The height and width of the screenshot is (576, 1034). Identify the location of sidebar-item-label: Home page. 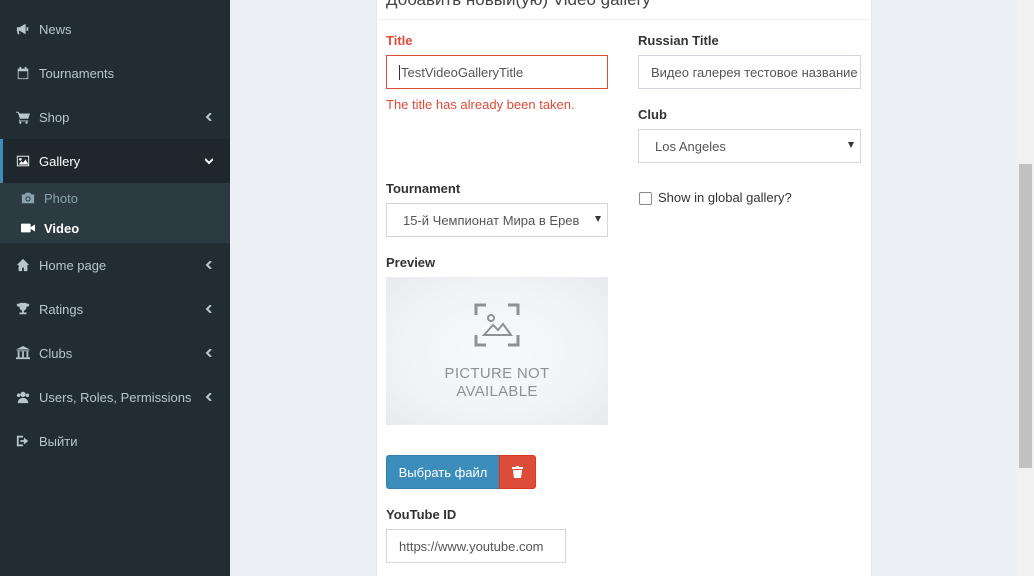
(73, 265).